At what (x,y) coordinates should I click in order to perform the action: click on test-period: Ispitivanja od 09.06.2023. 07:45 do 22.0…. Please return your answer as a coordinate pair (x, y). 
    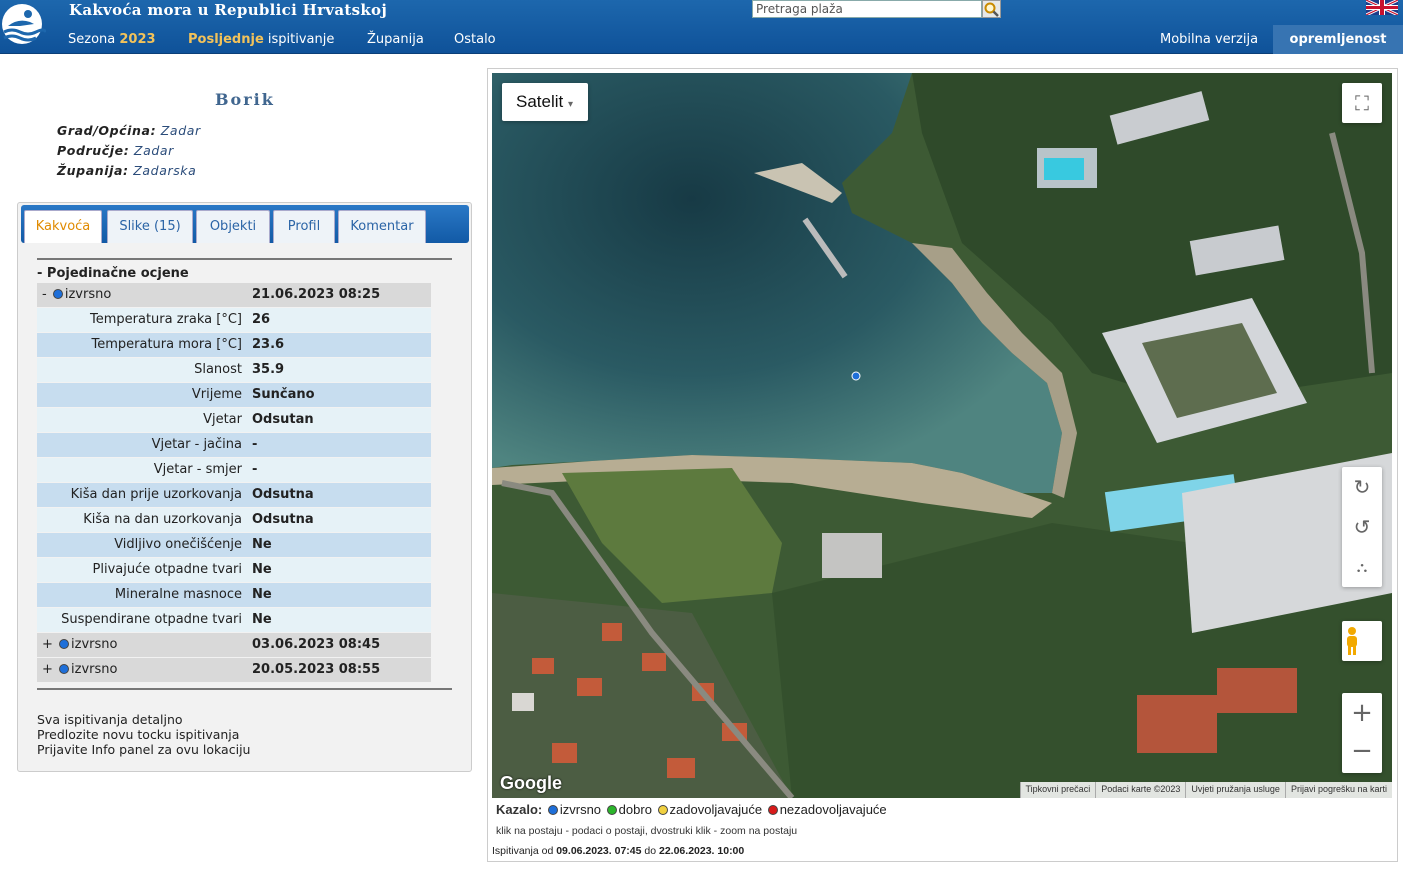
    Looking at the image, I should click on (618, 851).